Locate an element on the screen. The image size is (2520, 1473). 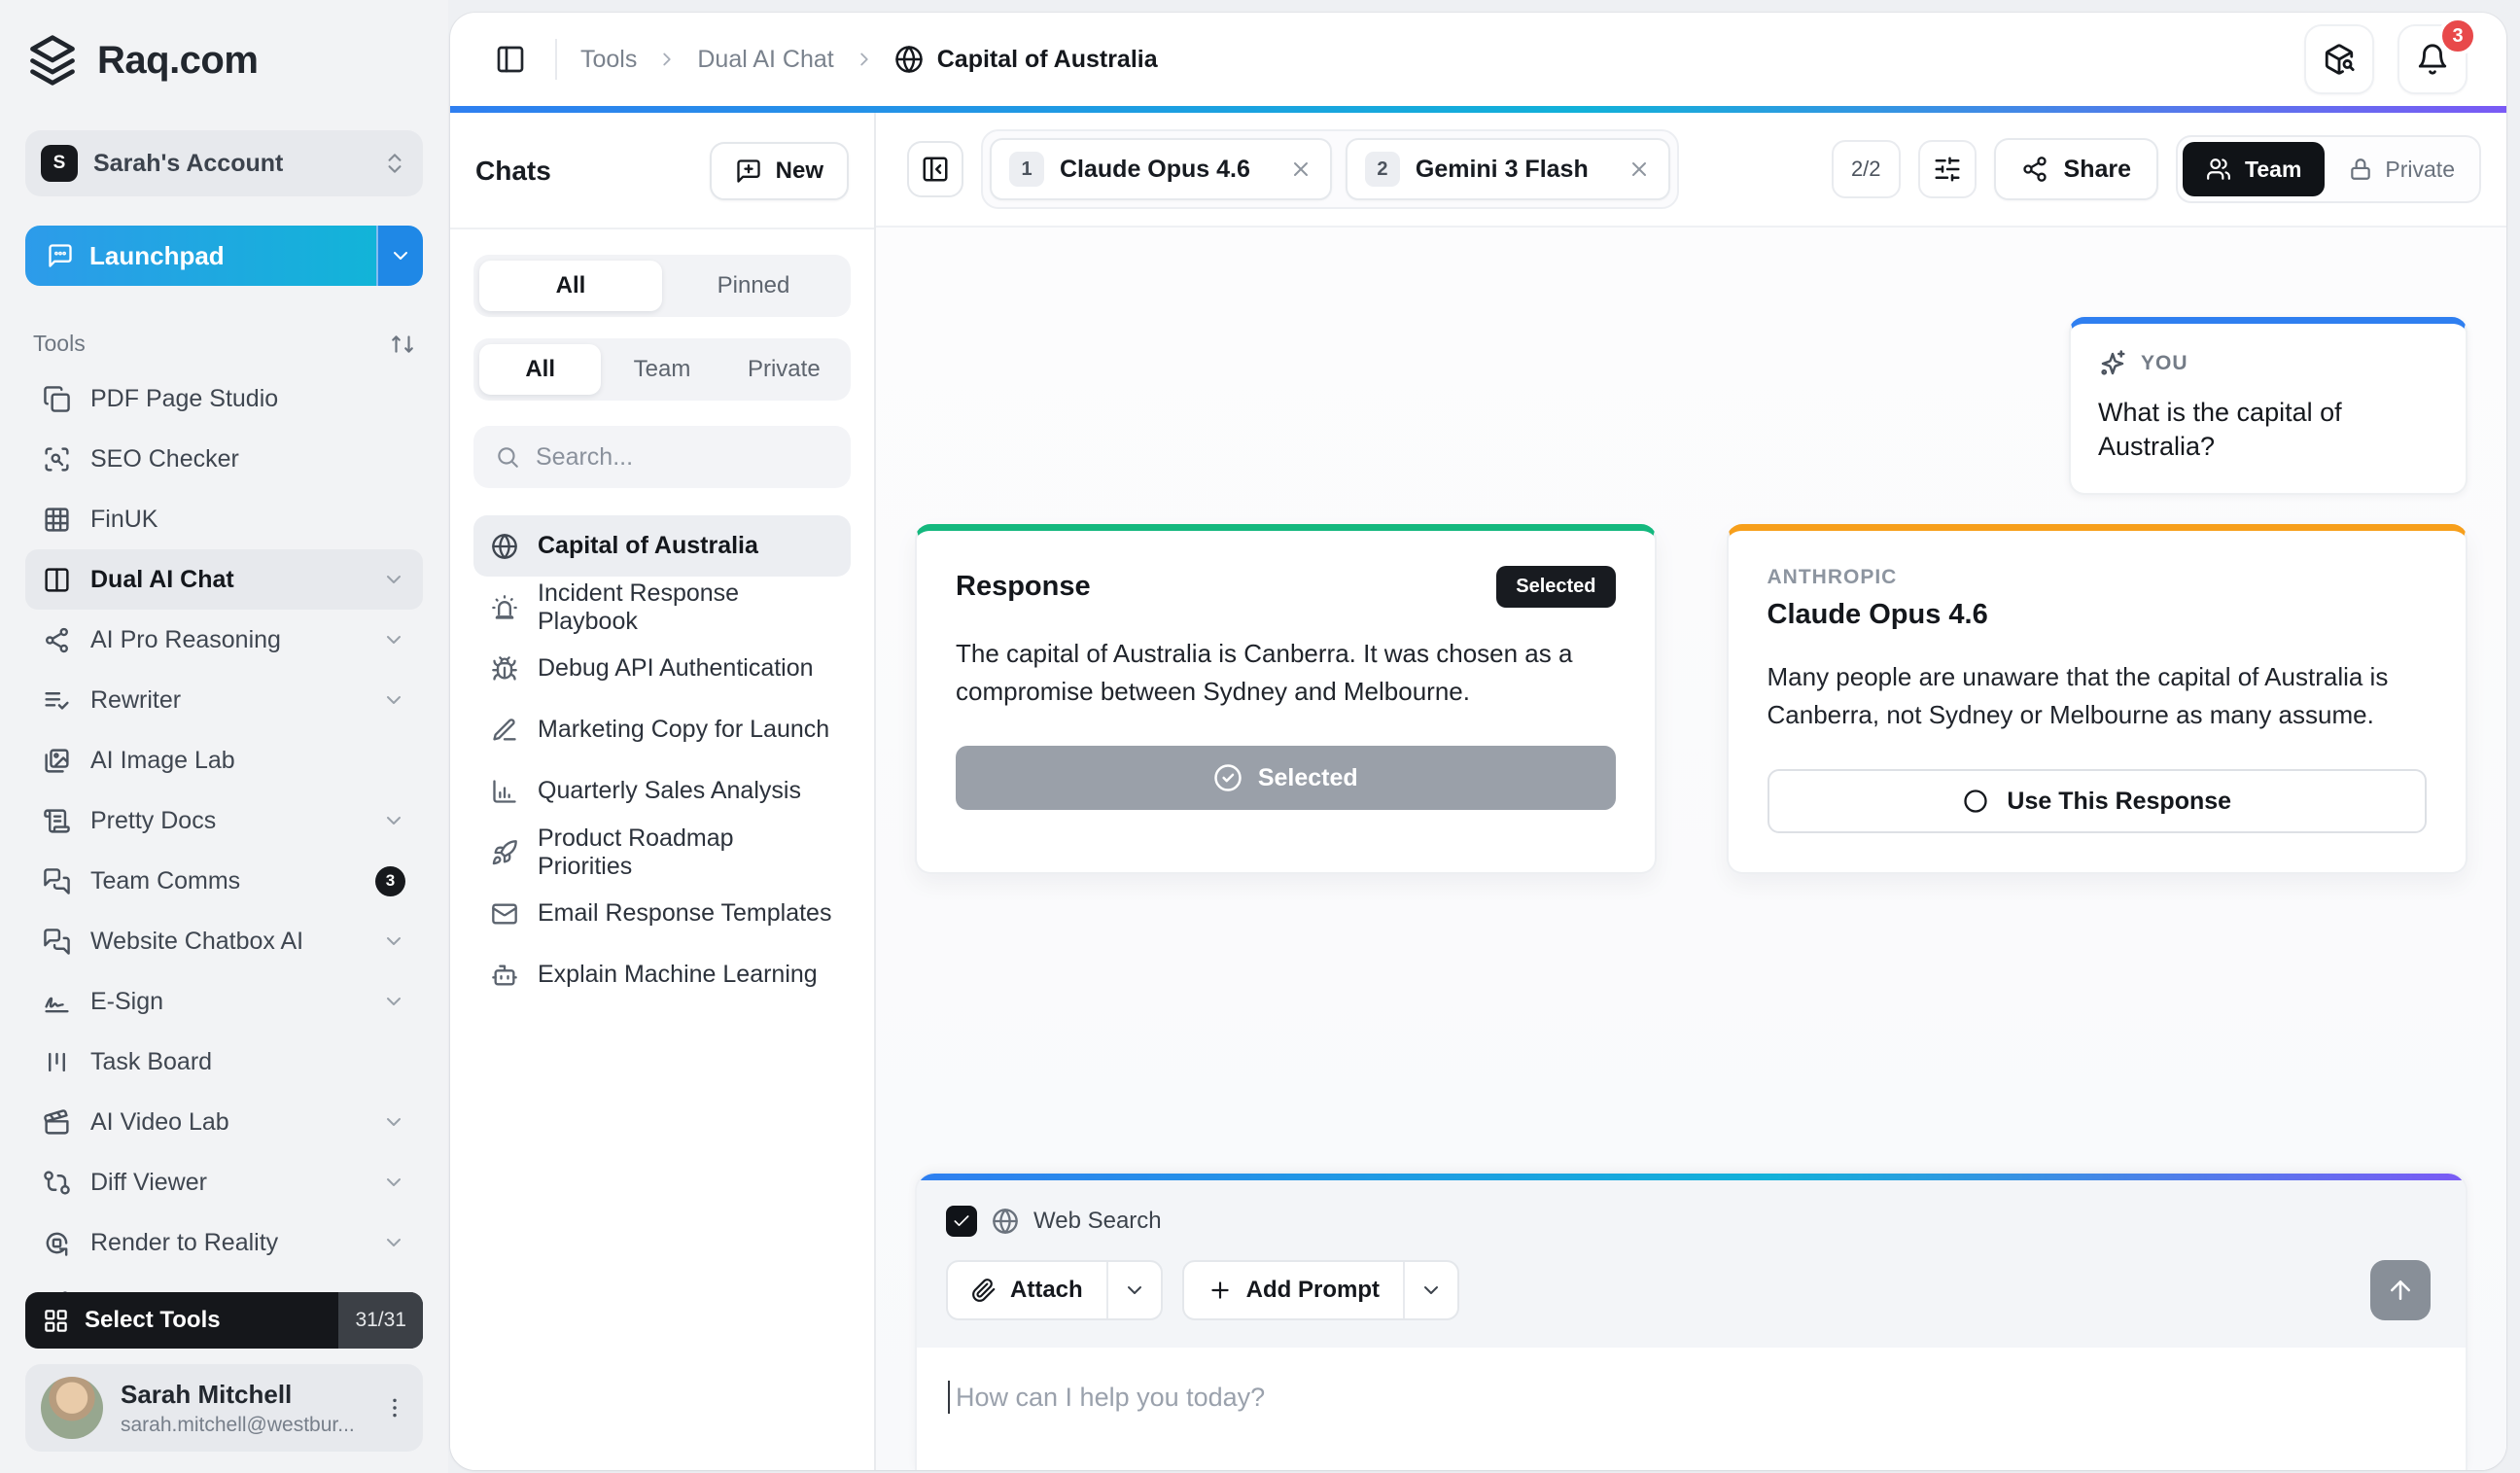
package-search-button is located at coordinates (2339, 59).